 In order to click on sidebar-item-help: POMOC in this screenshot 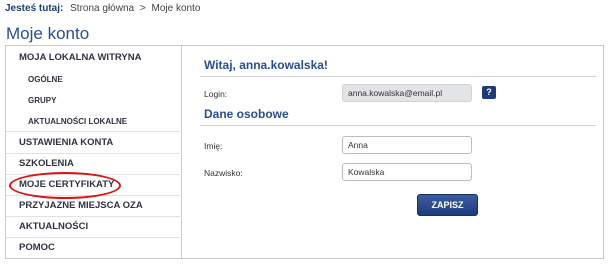, I will do `click(94, 248)`.